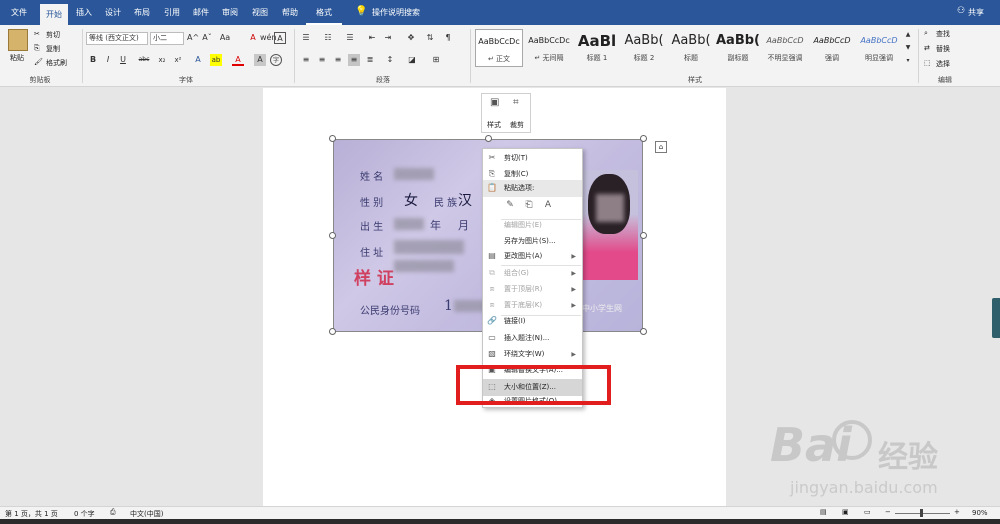 The width and height of the screenshot is (1000, 524). What do you see at coordinates (943, 64) in the screenshot?
I see `select-button: 选择` at bounding box center [943, 64].